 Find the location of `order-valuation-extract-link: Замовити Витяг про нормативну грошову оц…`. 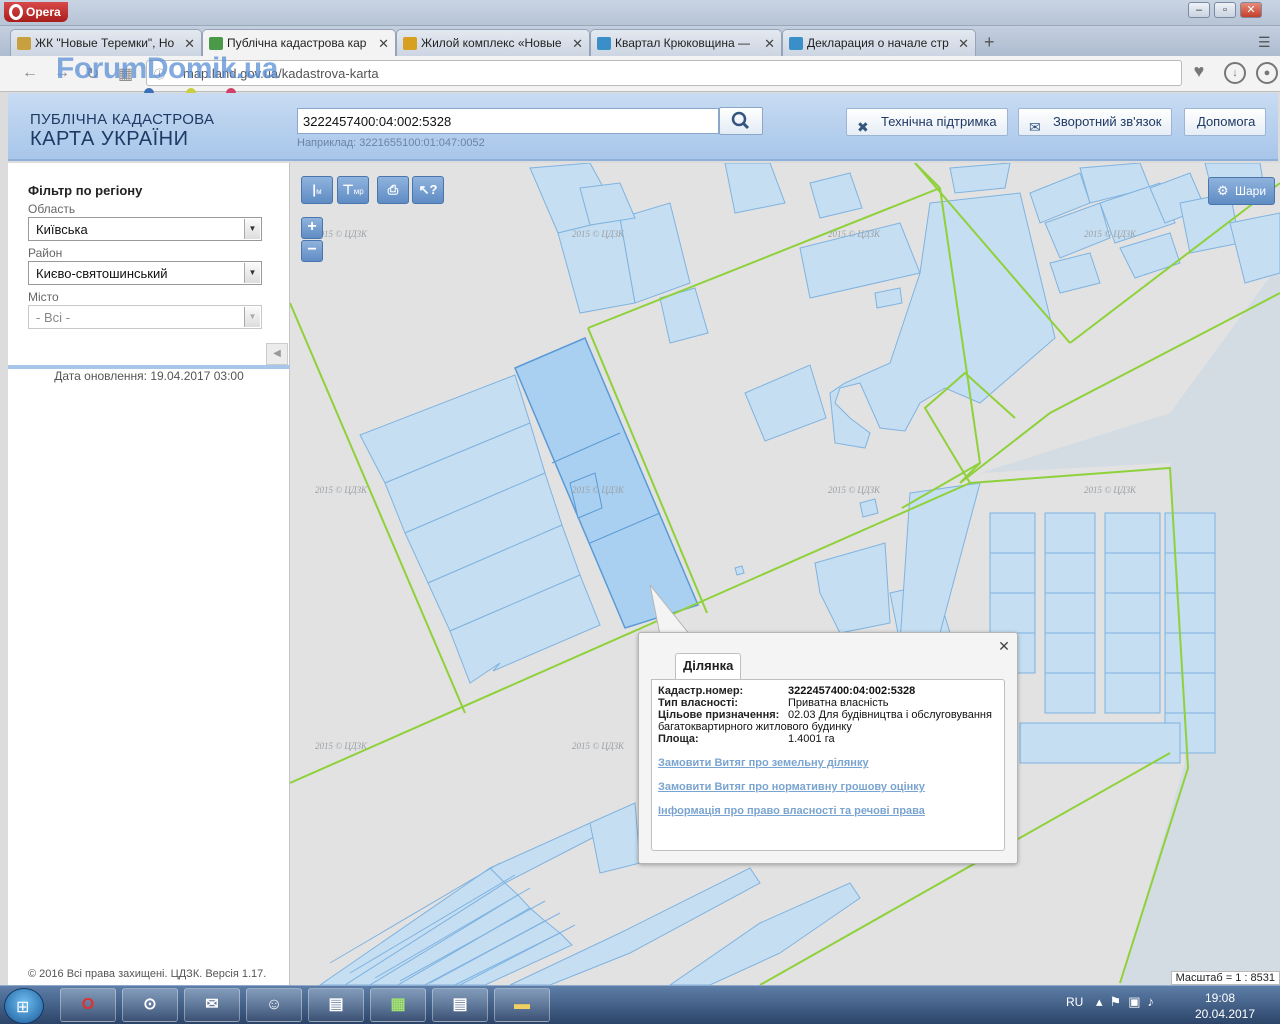

order-valuation-extract-link: Замовити Витяг про нормативну грошову оц… is located at coordinates (791, 787).